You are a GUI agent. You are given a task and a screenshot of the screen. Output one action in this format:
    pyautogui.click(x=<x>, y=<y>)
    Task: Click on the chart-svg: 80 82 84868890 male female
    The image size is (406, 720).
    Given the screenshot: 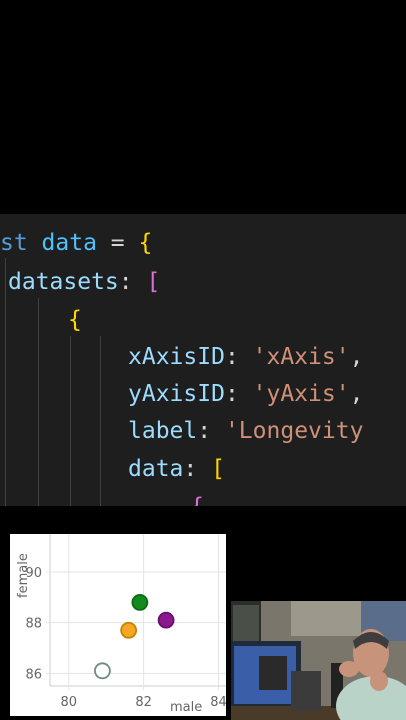 What is the action you would take?
    pyautogui.click(x=121, y=624)
    